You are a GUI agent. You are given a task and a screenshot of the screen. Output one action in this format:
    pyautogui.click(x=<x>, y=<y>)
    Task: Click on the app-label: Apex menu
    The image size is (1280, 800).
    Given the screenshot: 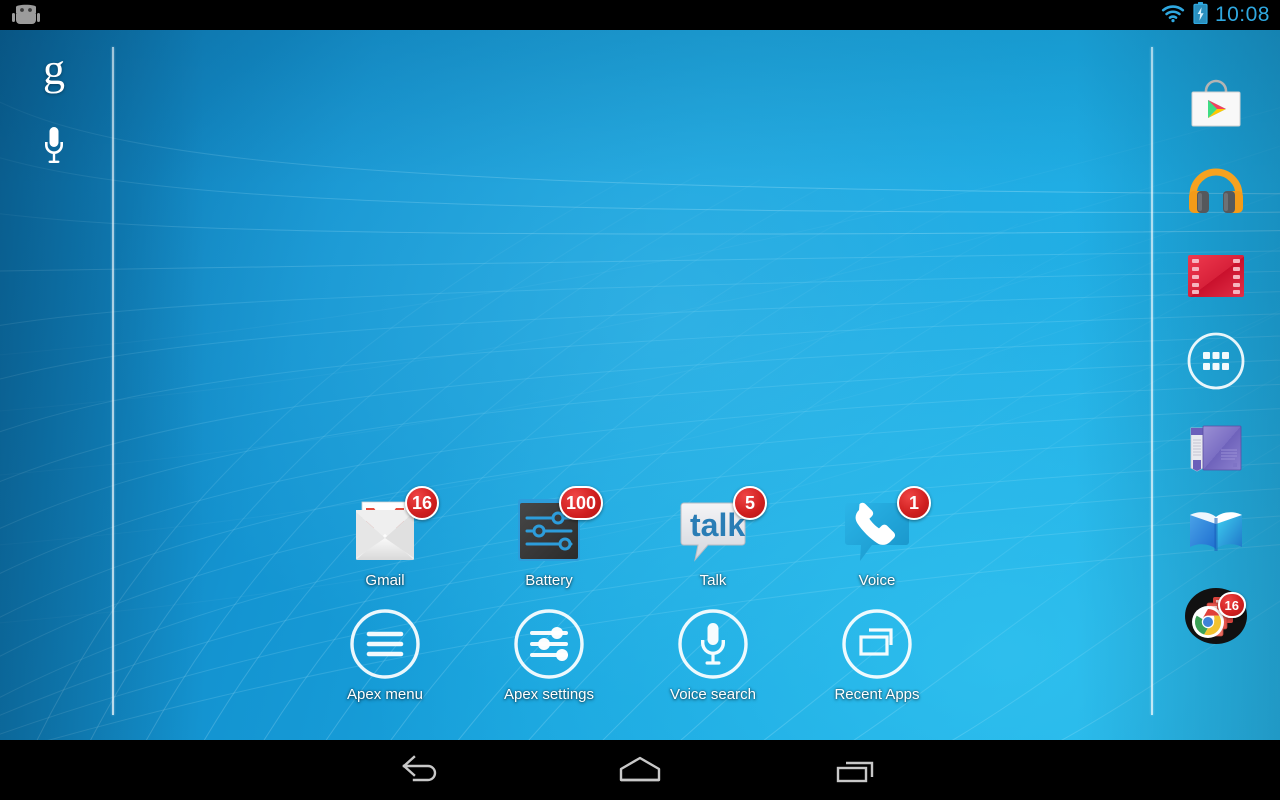 What is the action you would take?
    pyautogui.click(x=385, y=694)
    